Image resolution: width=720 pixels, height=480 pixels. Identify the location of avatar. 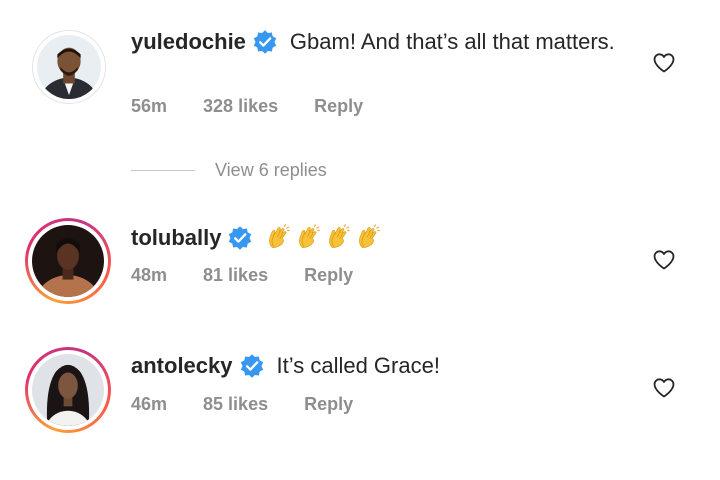
(68, 390).